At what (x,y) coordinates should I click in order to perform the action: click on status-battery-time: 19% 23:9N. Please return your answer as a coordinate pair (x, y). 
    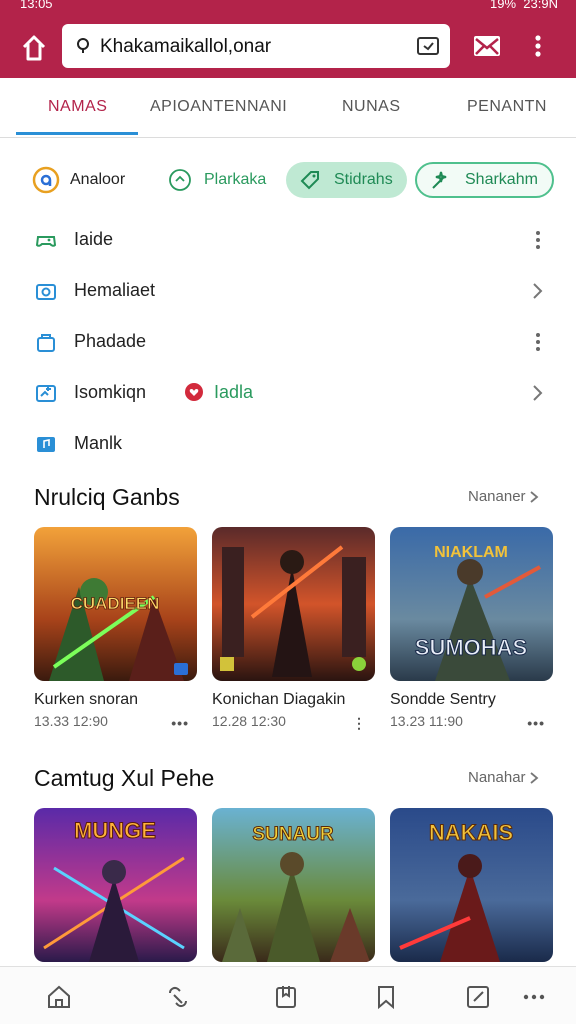
    Looking at the image, I should click on (524, 5).